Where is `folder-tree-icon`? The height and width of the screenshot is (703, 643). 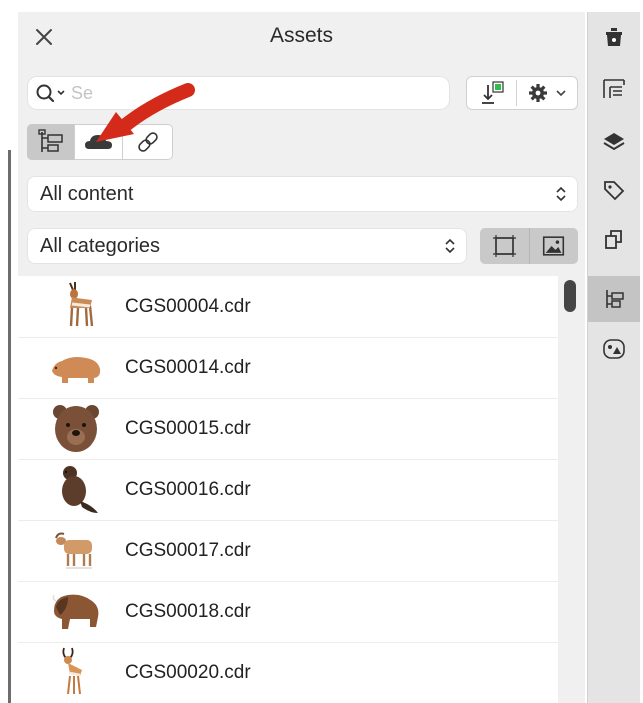
folder-tree-icon is located at coordinates (50, 140).